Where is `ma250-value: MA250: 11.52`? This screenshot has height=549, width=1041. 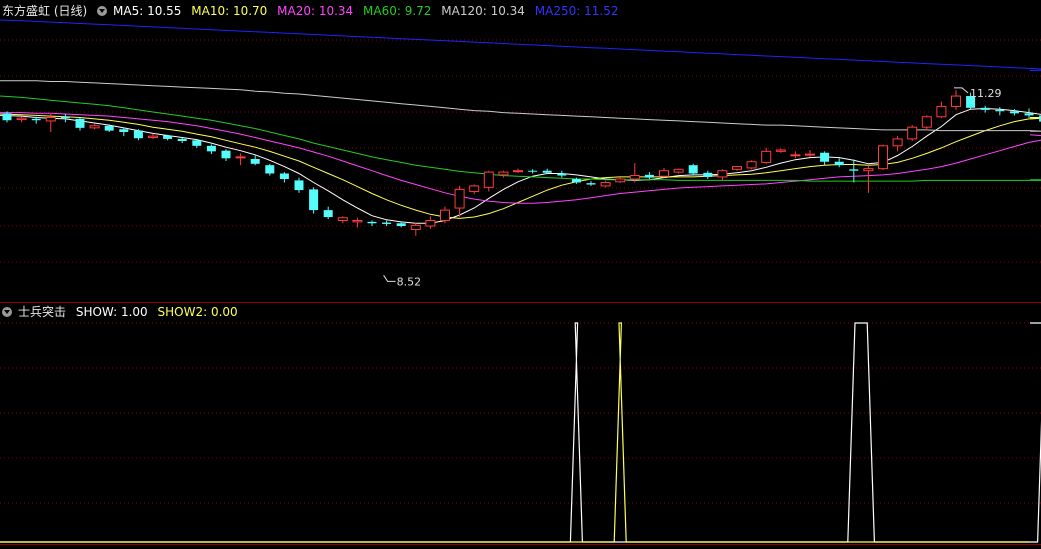 ma250-value: MA250: 11.52 is located at coordinates (576, 11).